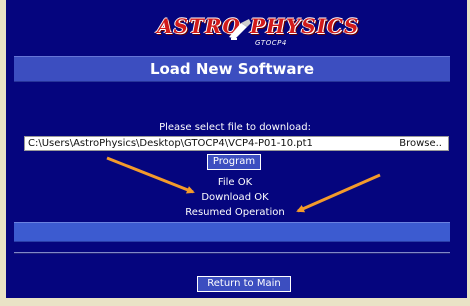 This screenshot has height=306, width=470. What do you see at coordinates (234, 162) in the screenshot?
I see `program-button: Program` at bounding box center [234, 162].